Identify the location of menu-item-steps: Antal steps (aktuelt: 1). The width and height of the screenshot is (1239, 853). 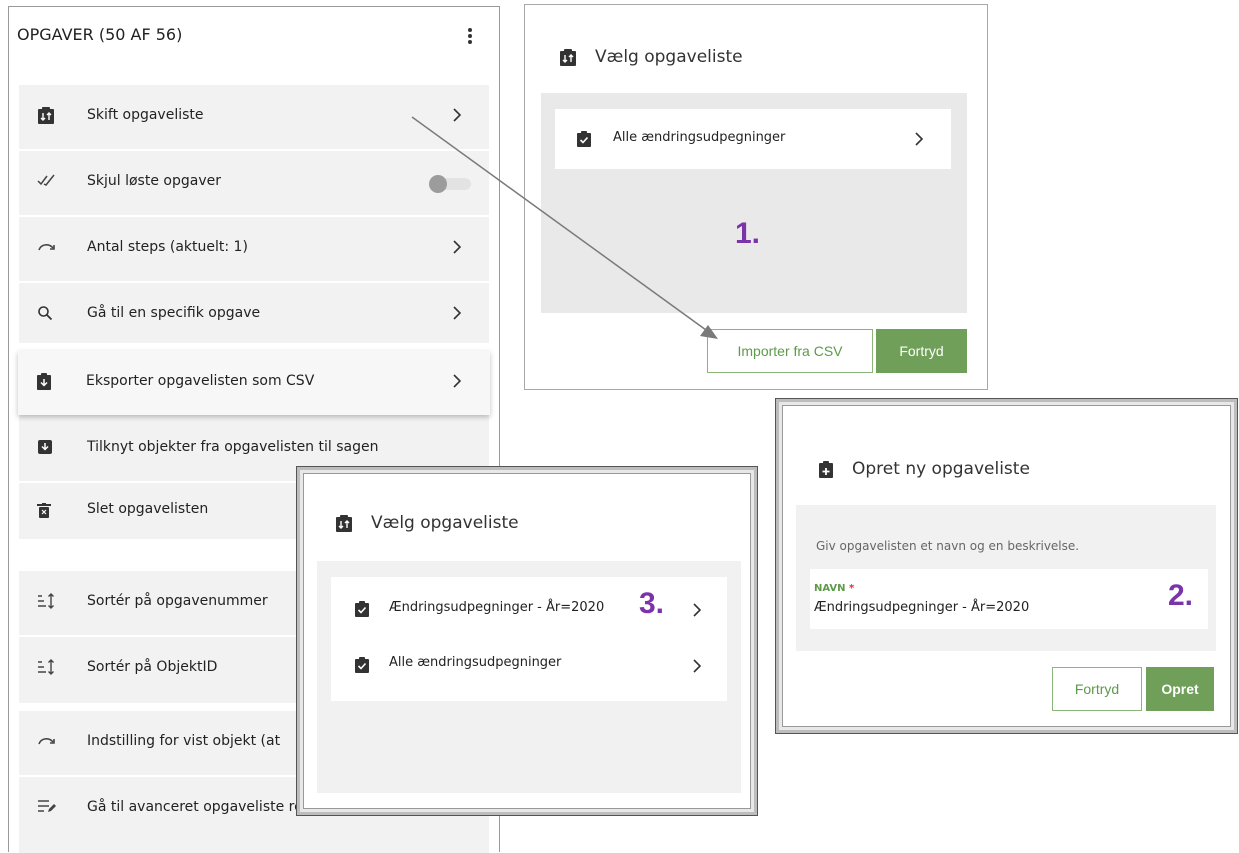
(254, 249).